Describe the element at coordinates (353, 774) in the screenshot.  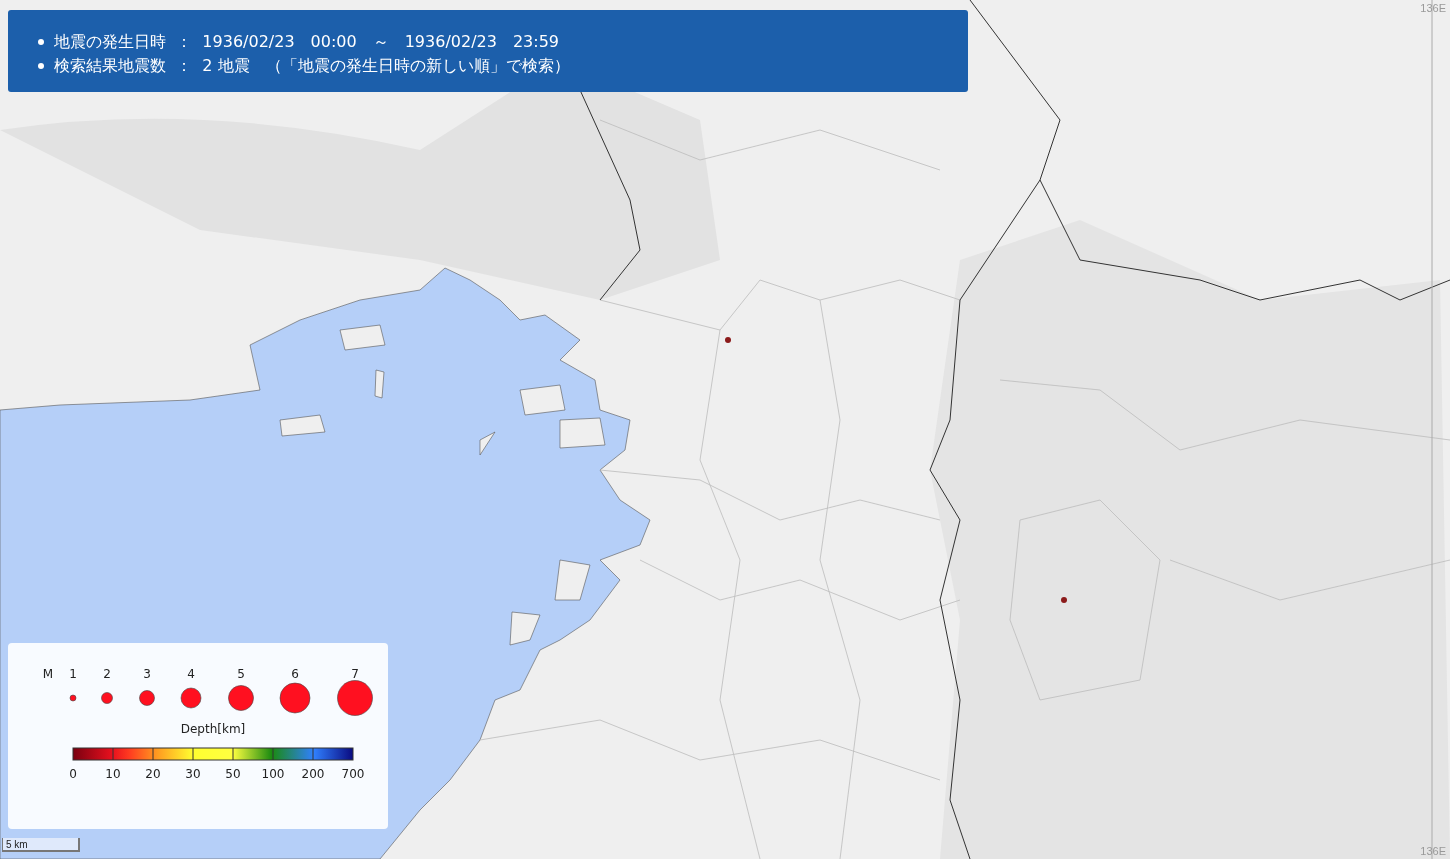
I see `depth-tick-label: 700` at that location.